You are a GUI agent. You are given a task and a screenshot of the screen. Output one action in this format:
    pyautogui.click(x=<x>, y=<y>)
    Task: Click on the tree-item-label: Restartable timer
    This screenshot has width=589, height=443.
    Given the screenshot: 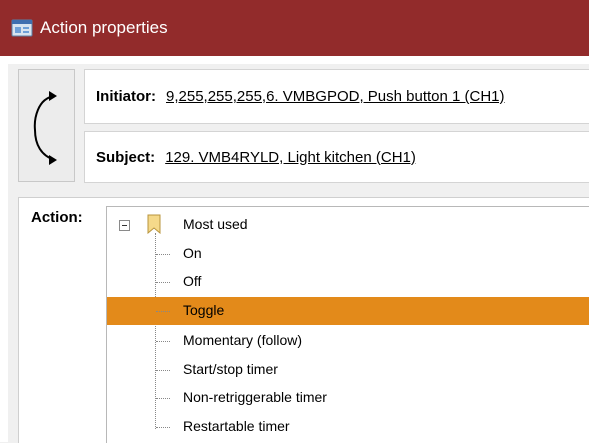 What is the action you would take?
    pyautogui.click(x=236, y=426)
    